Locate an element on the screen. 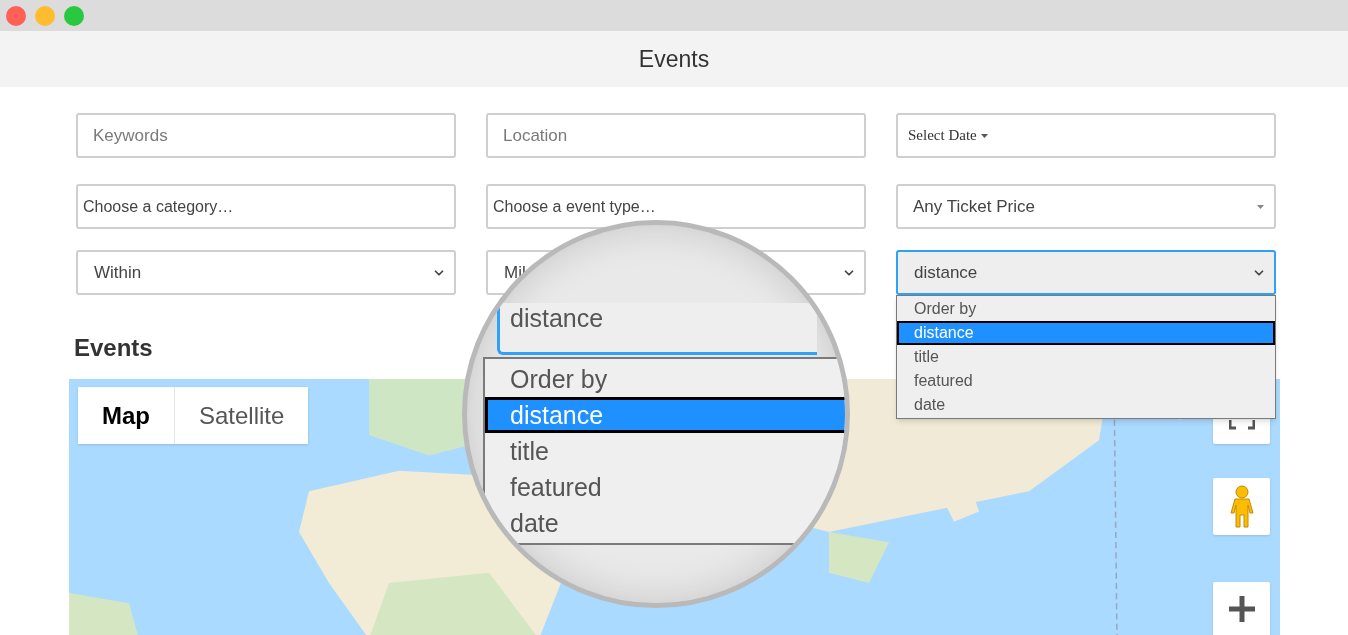  street-view-button is located at coordinates (1241, 506).